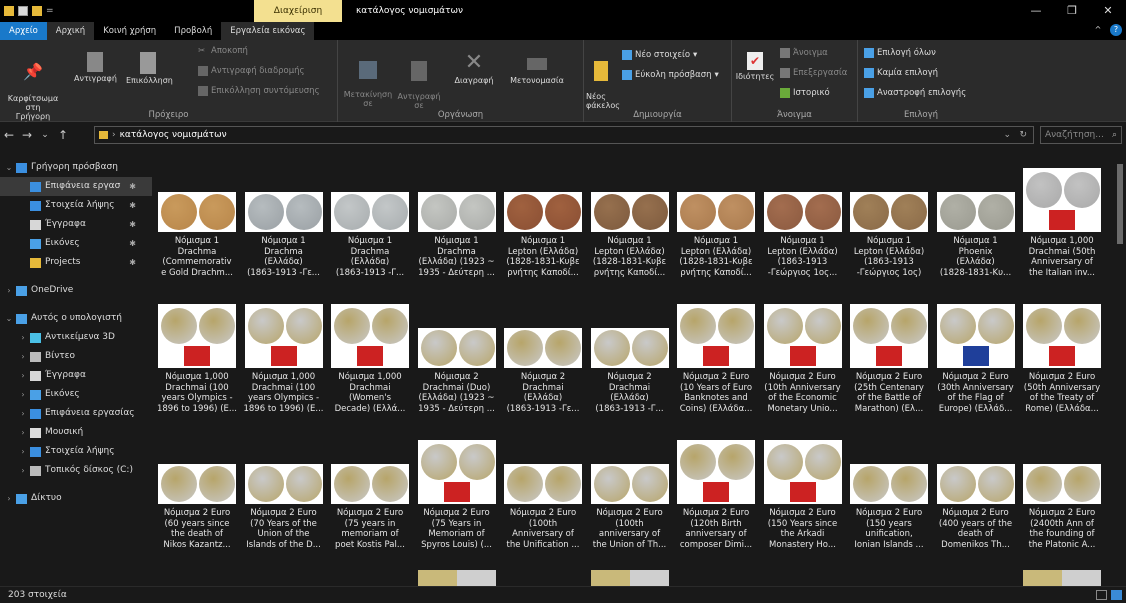  What do you see at coordinates (149, 68) in the screenshot?
I see `paste-button: Επικόλληση` at bounding box center [149, 68].